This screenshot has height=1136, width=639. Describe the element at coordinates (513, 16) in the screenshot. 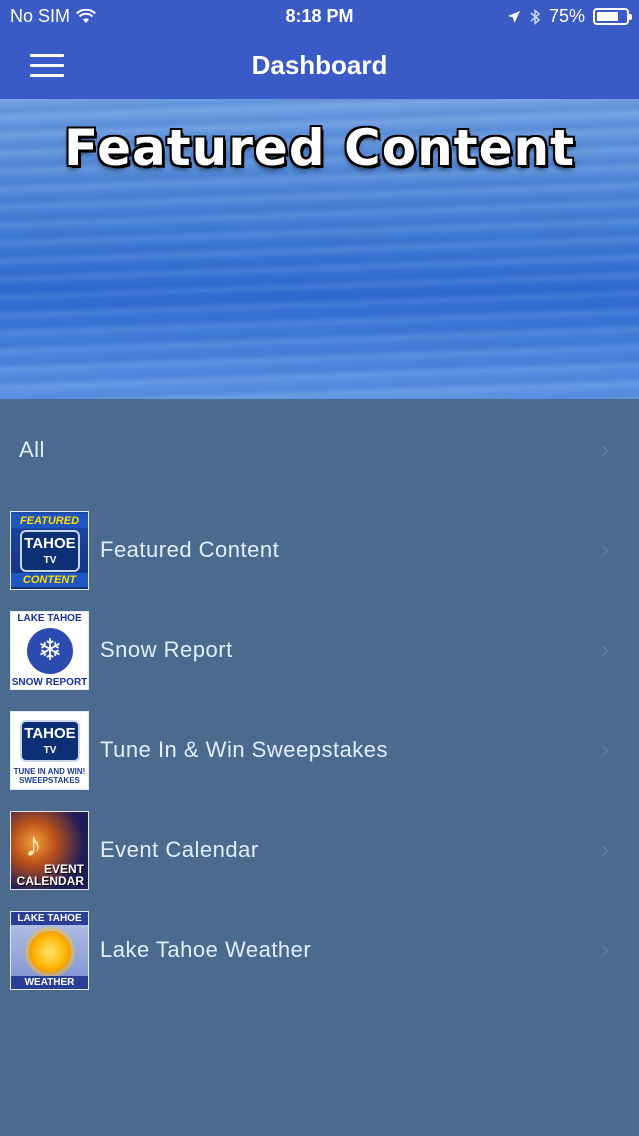

I see `location-arrow-icon` at that location.